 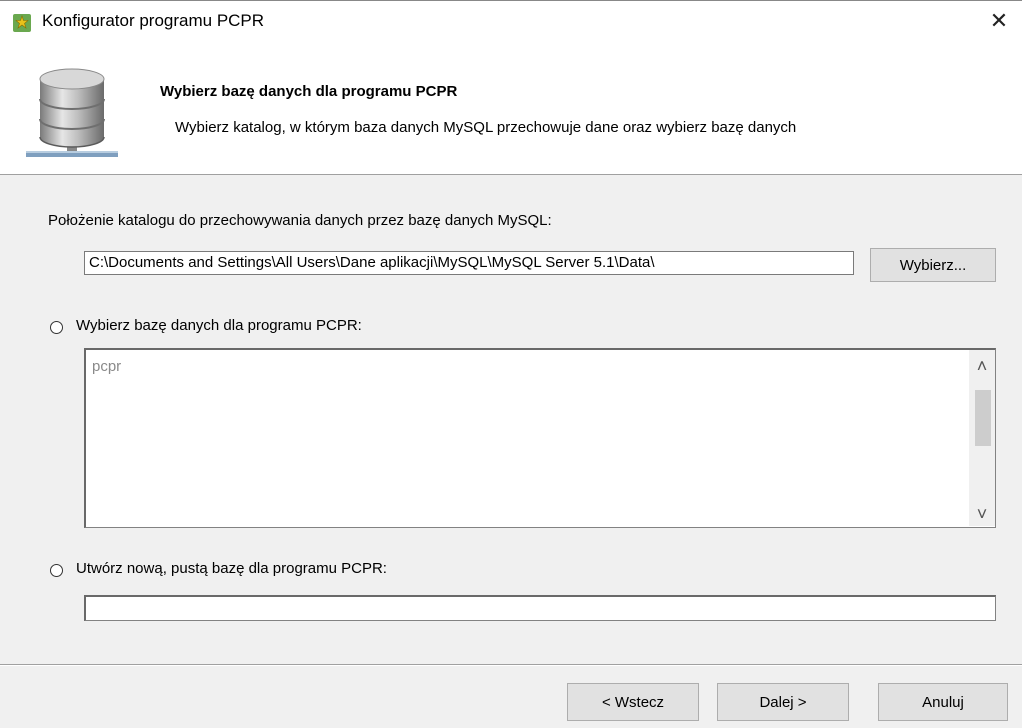 What do you see at coordinates (219, 325) in the screenshot?
I see `select-db-label: Wybierz bazę danych dla programu PCPR:` at bounding box center [219, 325].